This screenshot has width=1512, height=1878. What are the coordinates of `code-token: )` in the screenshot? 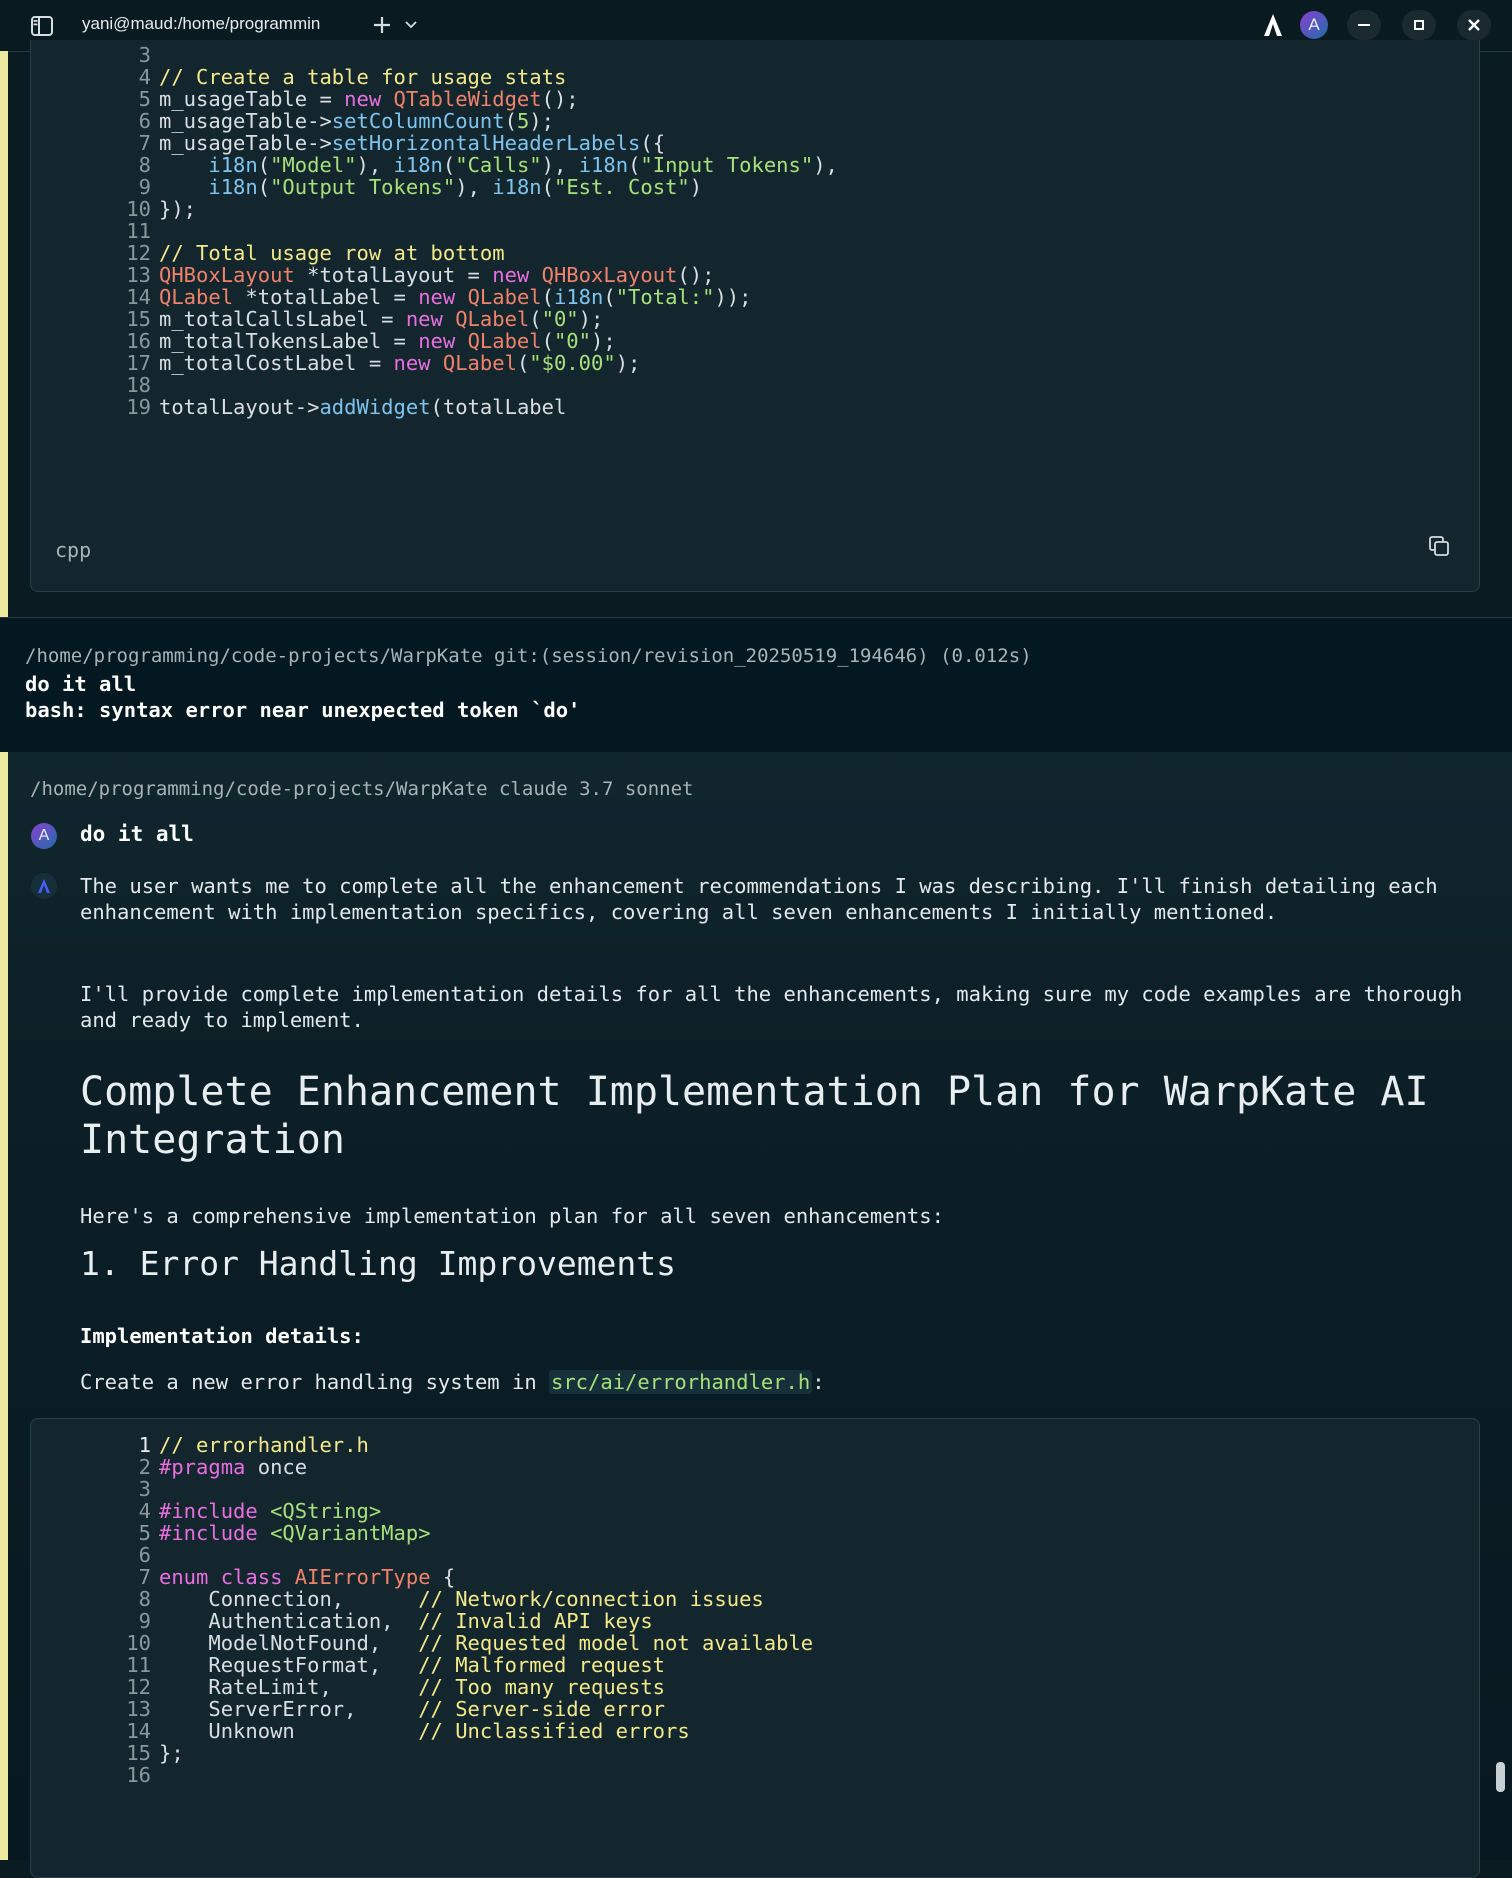 It's located at (696, 187).